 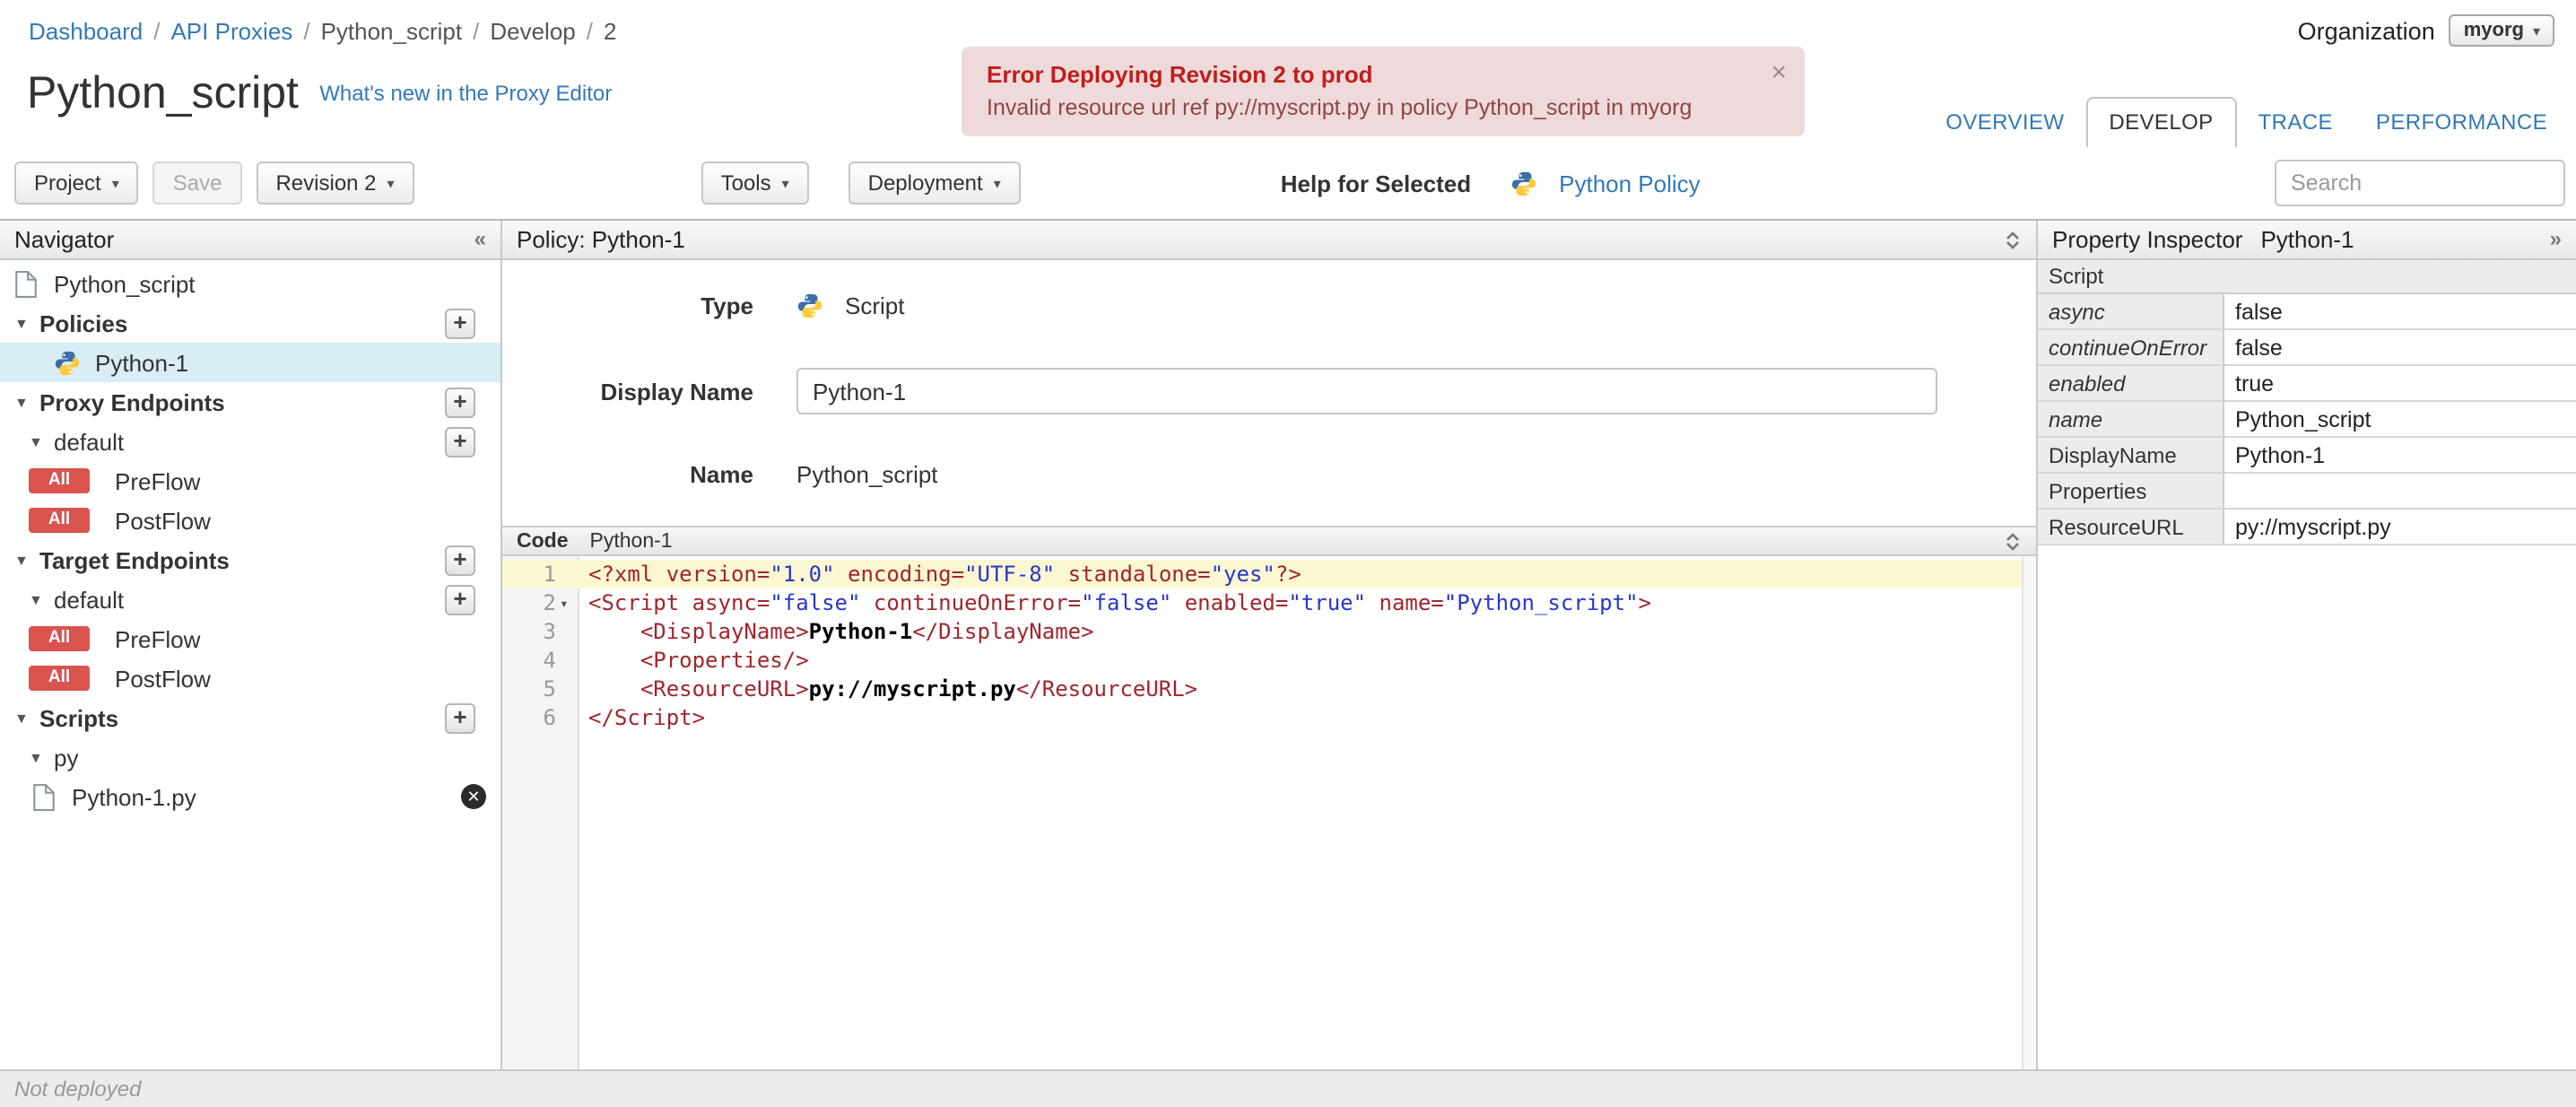 I want to click on collapse-panel-icon: «, so click(x=480, y=239).